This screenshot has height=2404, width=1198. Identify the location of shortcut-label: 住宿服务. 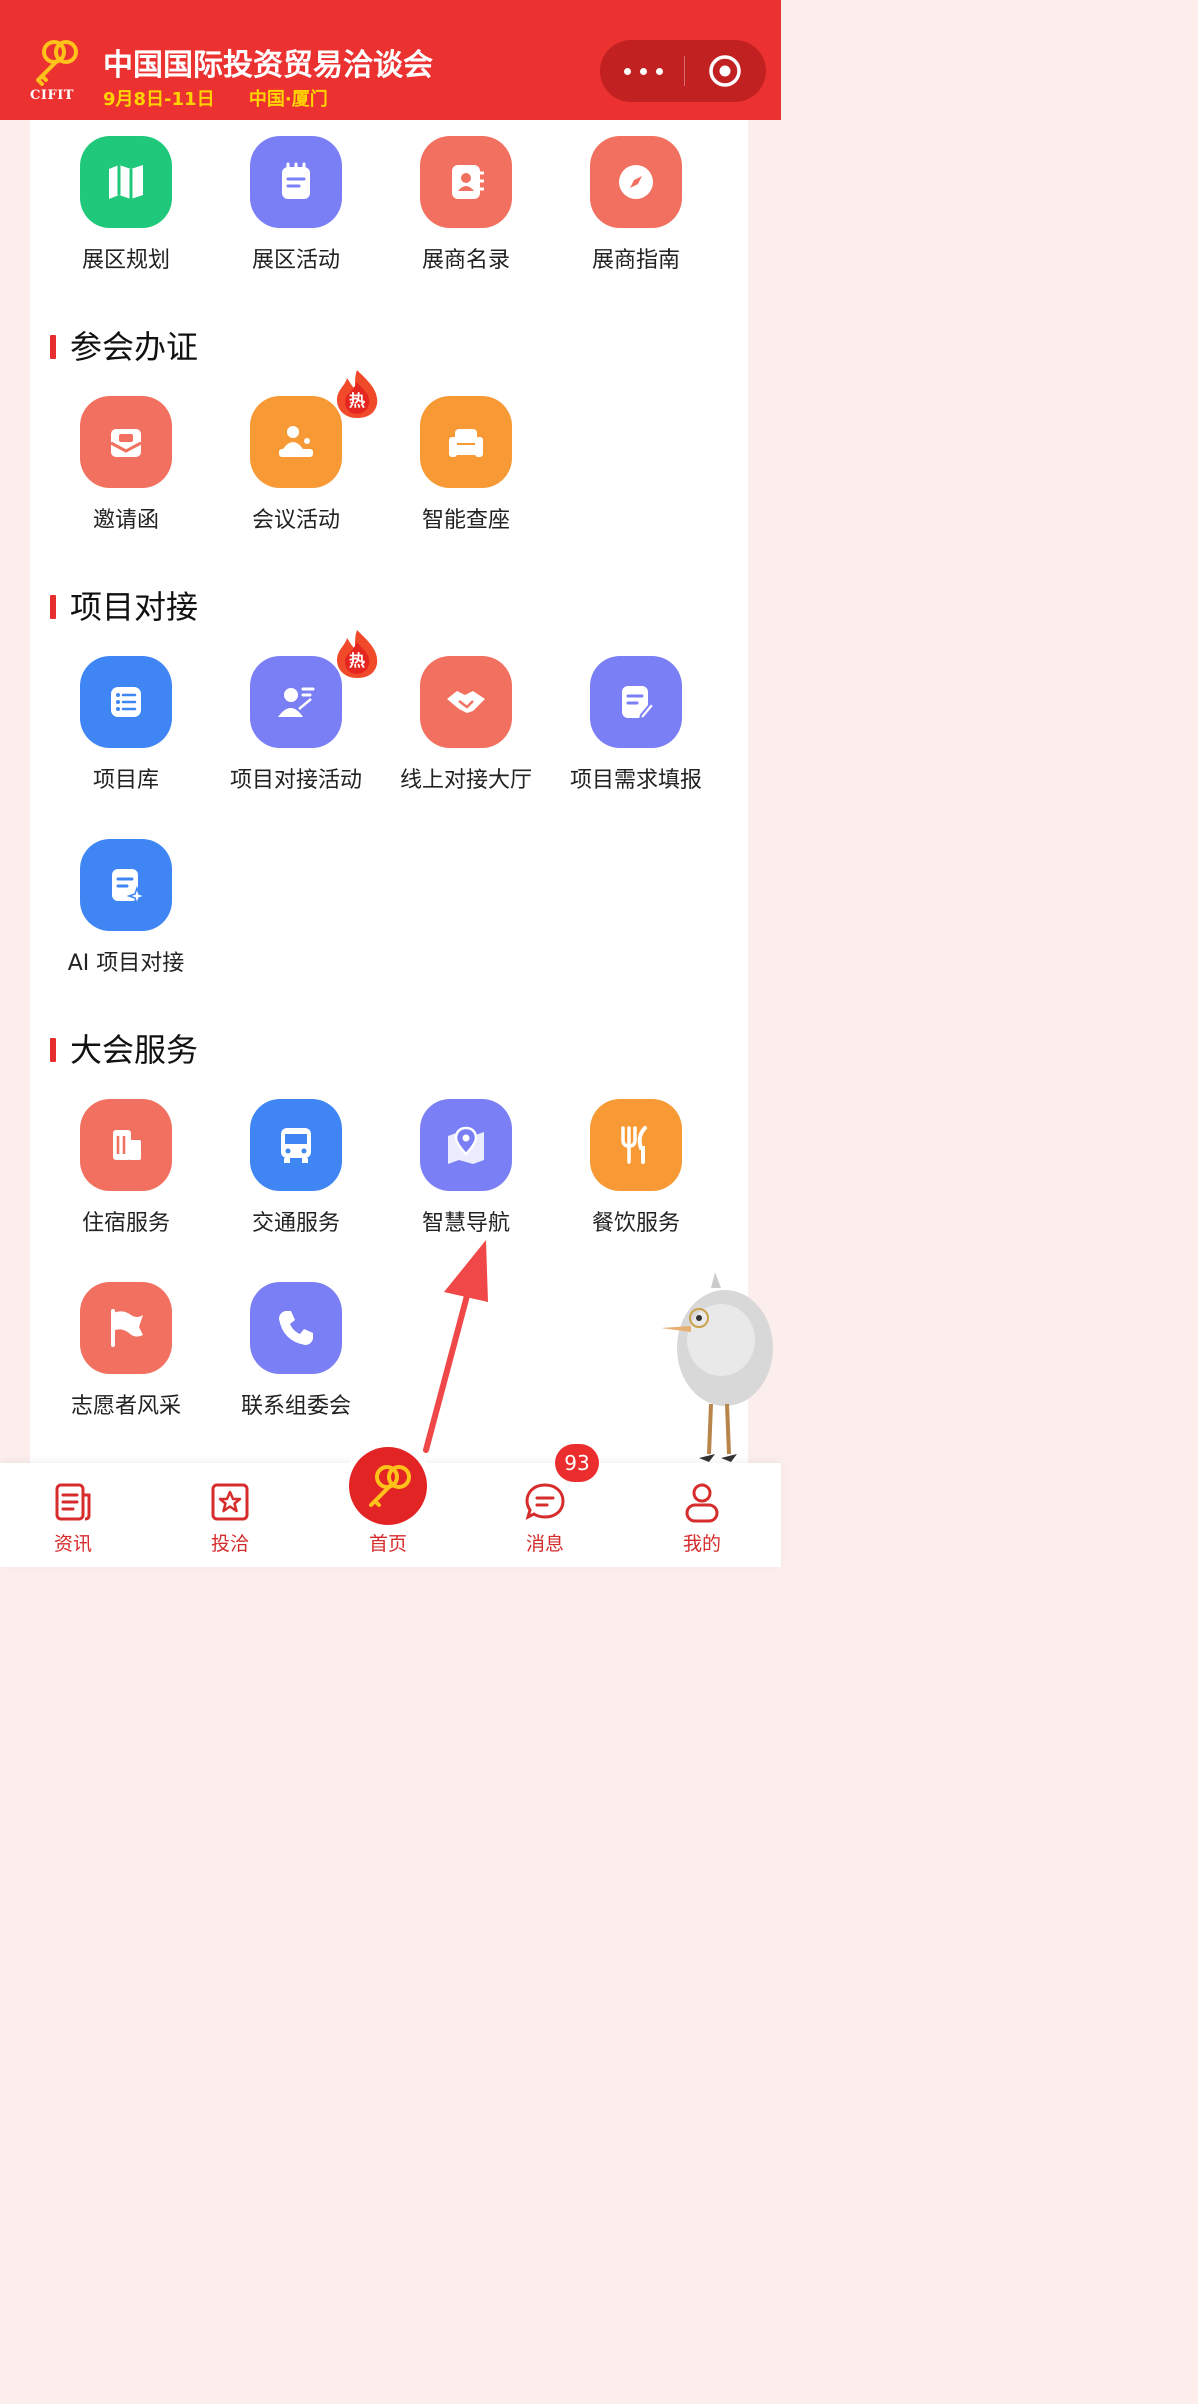
(125, 1223).